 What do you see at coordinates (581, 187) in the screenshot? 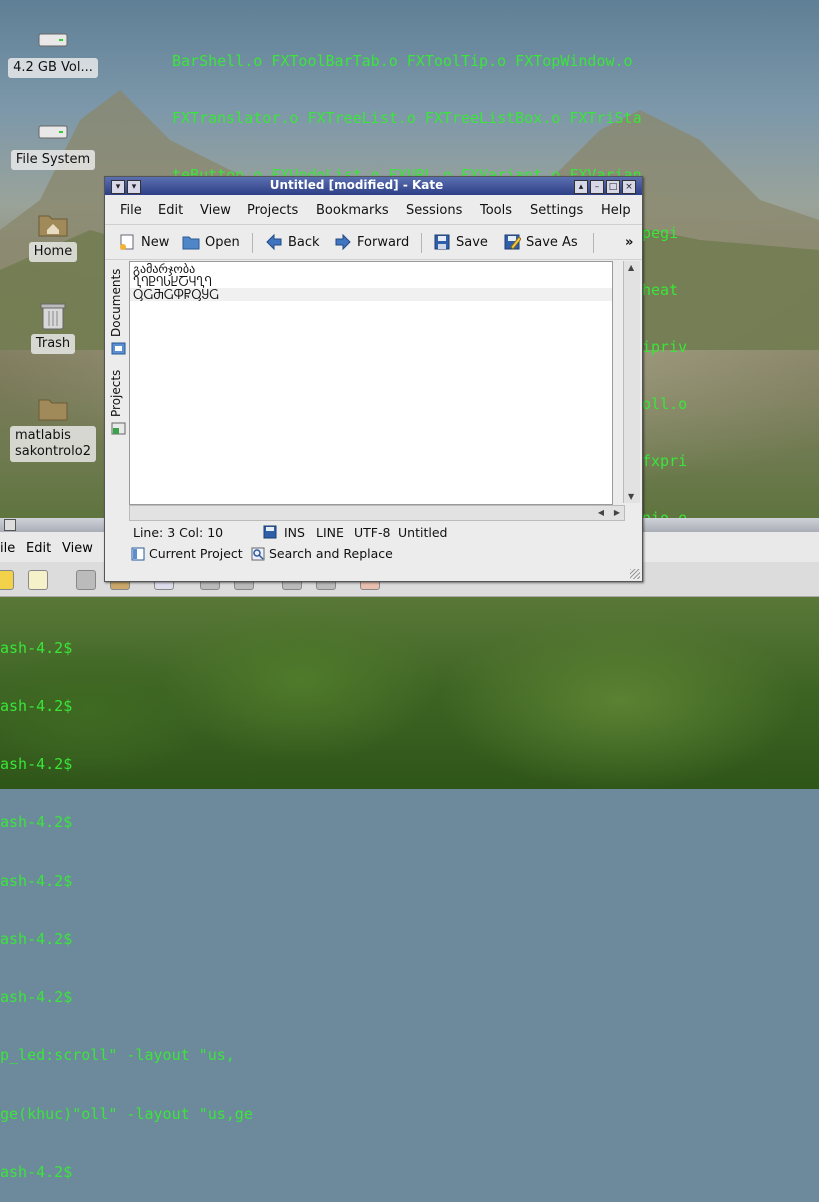
I see `above-button: ▴` at bounding box center [581, 187].